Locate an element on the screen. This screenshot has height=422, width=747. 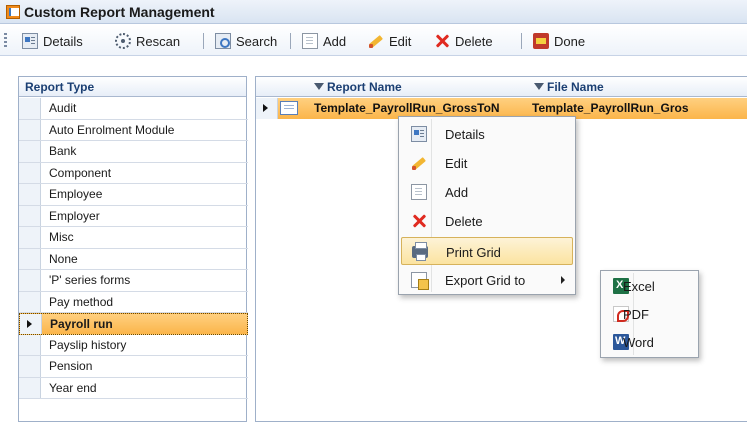
report-type-label: Auto Enrolment Module is located at coordinates (112, 129).